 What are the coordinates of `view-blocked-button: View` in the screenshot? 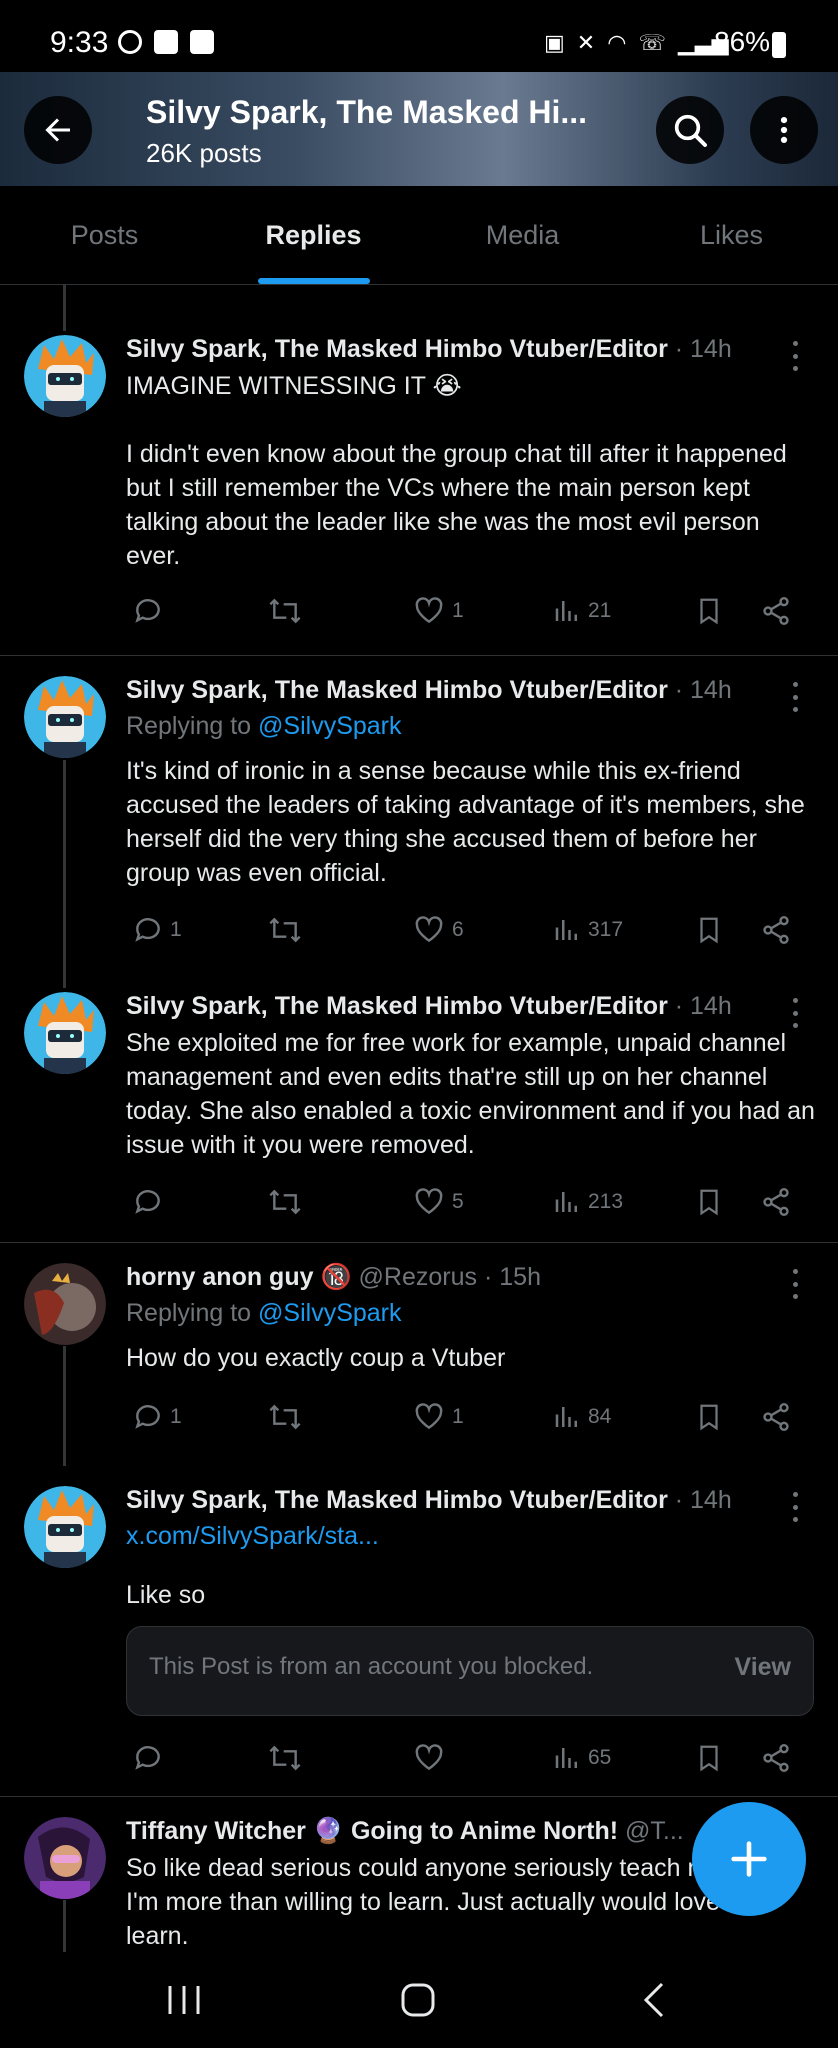 It's located at (762, 1667).